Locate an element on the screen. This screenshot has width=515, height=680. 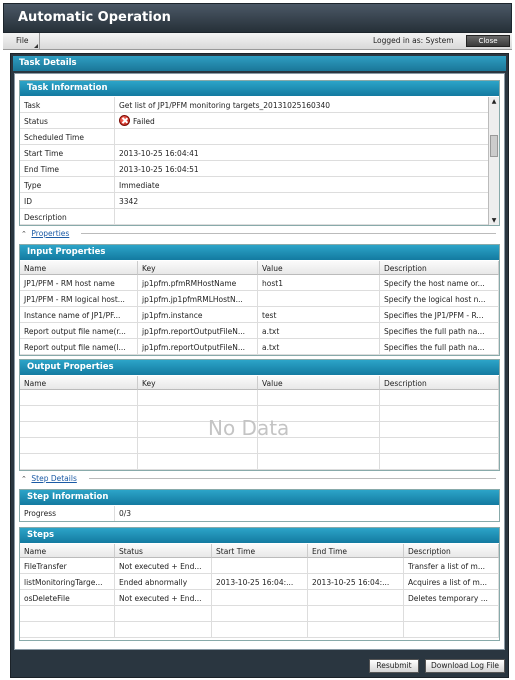
resubmit-button: Resubmit is located at coordinates (394, 666).